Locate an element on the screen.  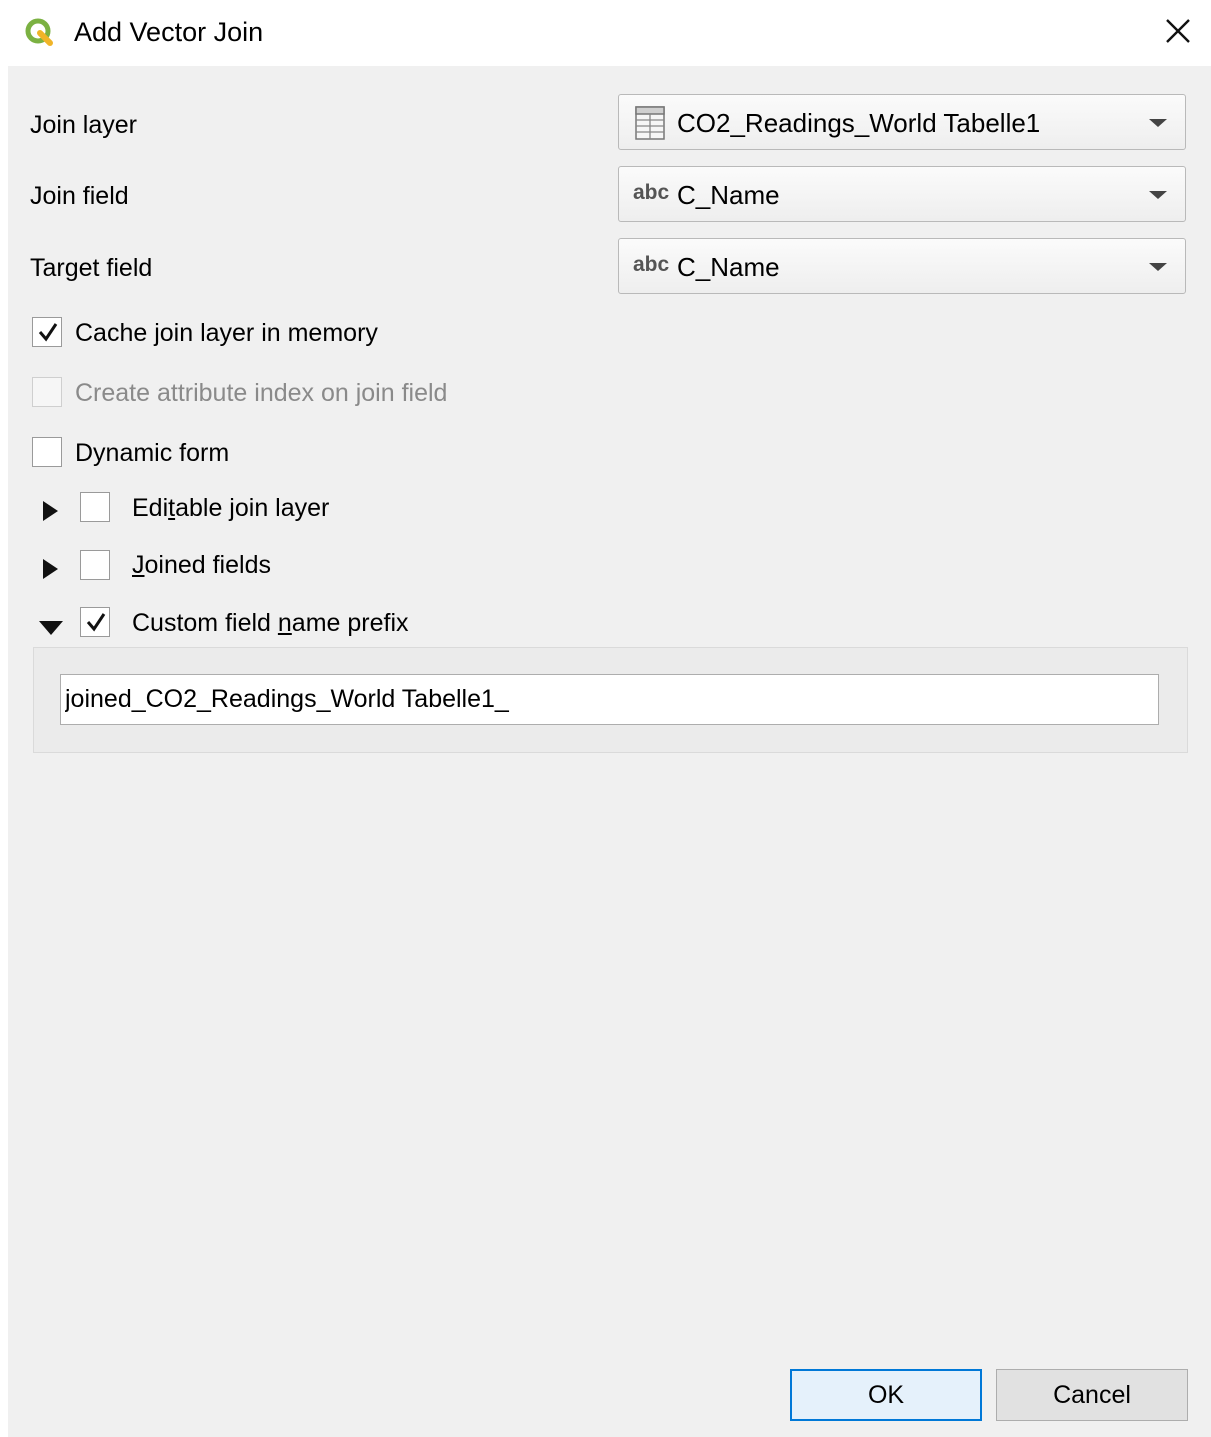
attribute-index-checkbox is located at coordinates (47, 392).